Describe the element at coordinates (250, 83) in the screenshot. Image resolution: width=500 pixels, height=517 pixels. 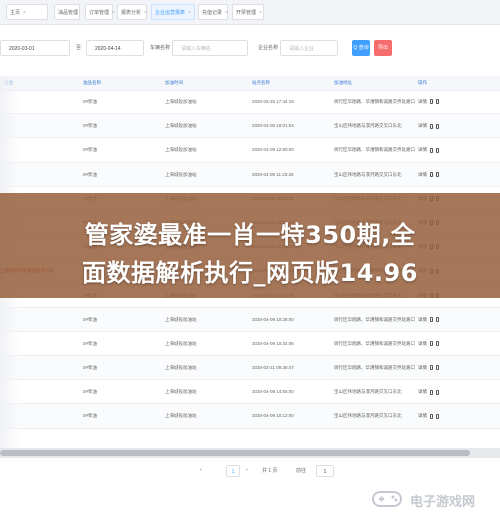
I see `table-header: 企业 油品名称 加油时间 站点名称 加油地址 操作` at that location.